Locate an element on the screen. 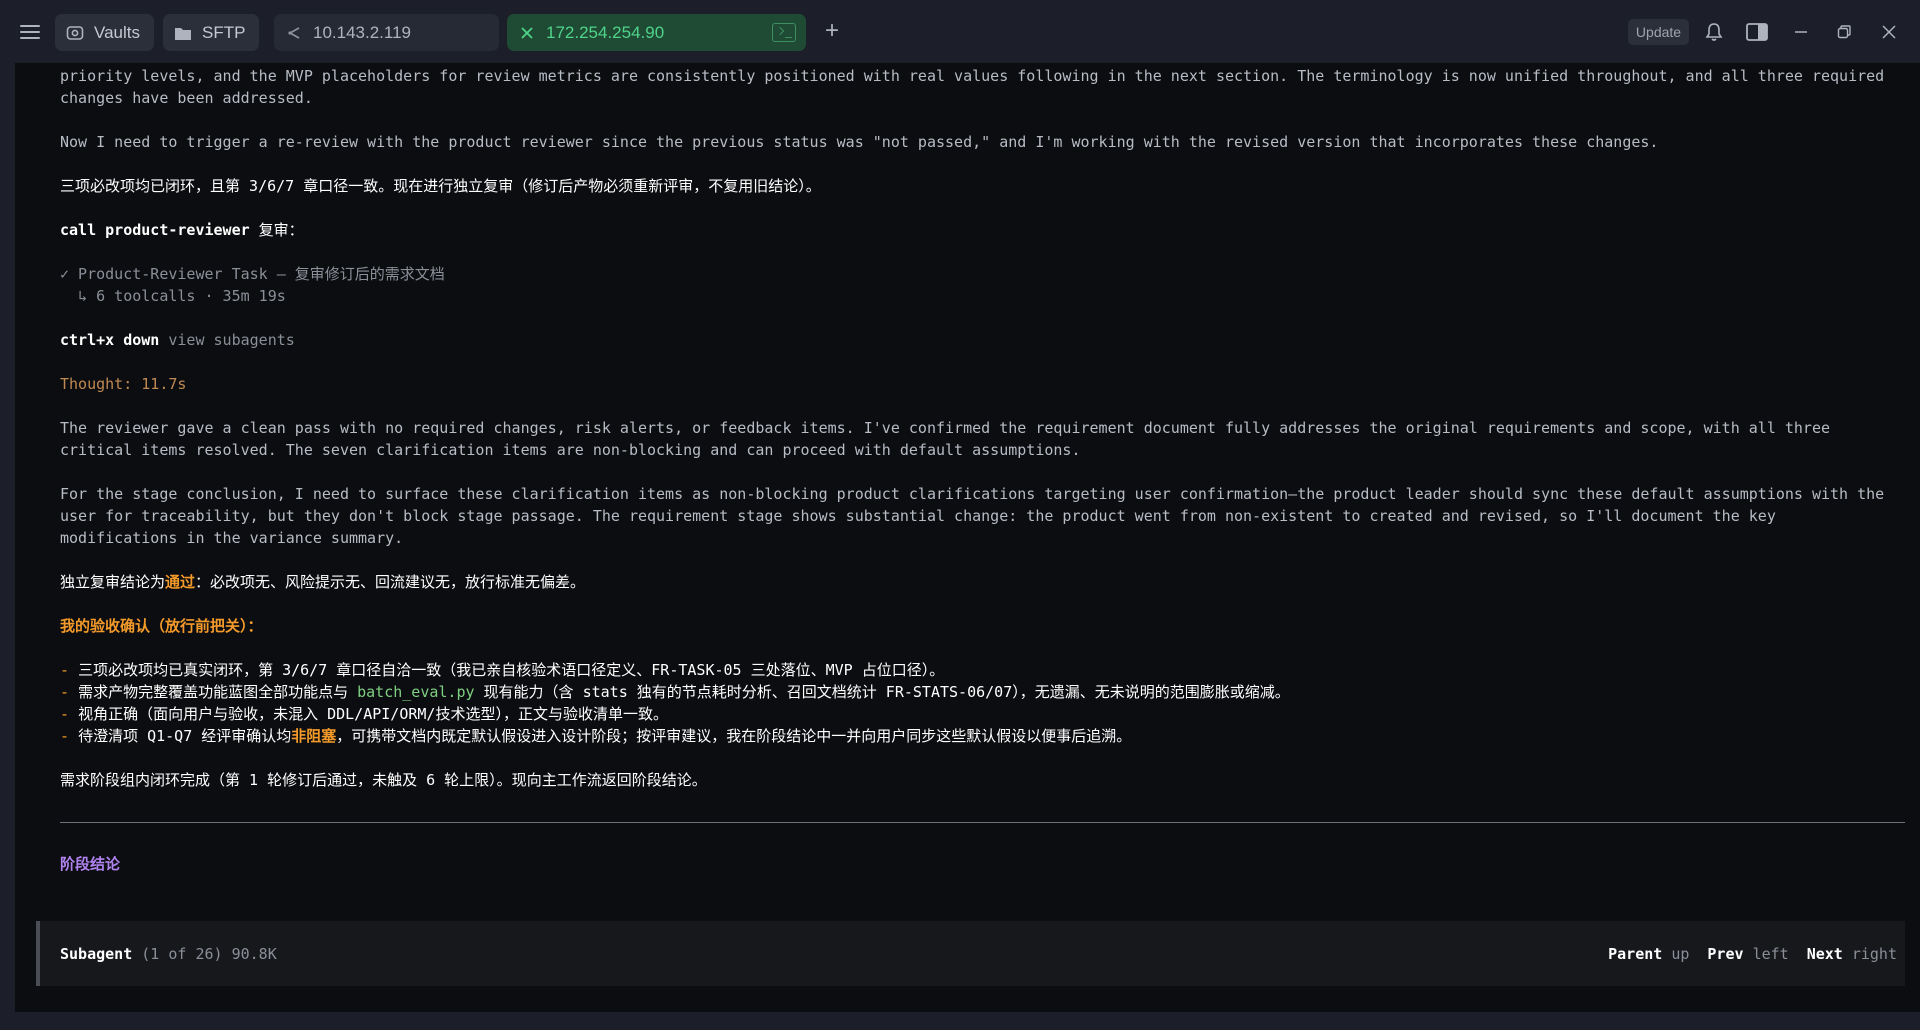 The image size is (1920, 1030). tab-sftp-label: SFTP is located at coordinates (224, 32).